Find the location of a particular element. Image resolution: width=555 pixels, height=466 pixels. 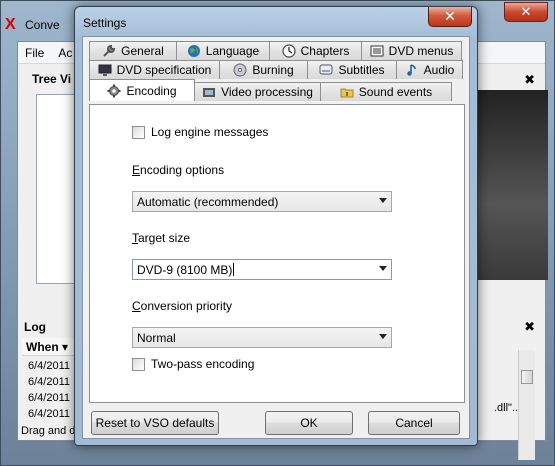

encoding-options-value: Automatic (recommended) is located at coordinates (208, 201).